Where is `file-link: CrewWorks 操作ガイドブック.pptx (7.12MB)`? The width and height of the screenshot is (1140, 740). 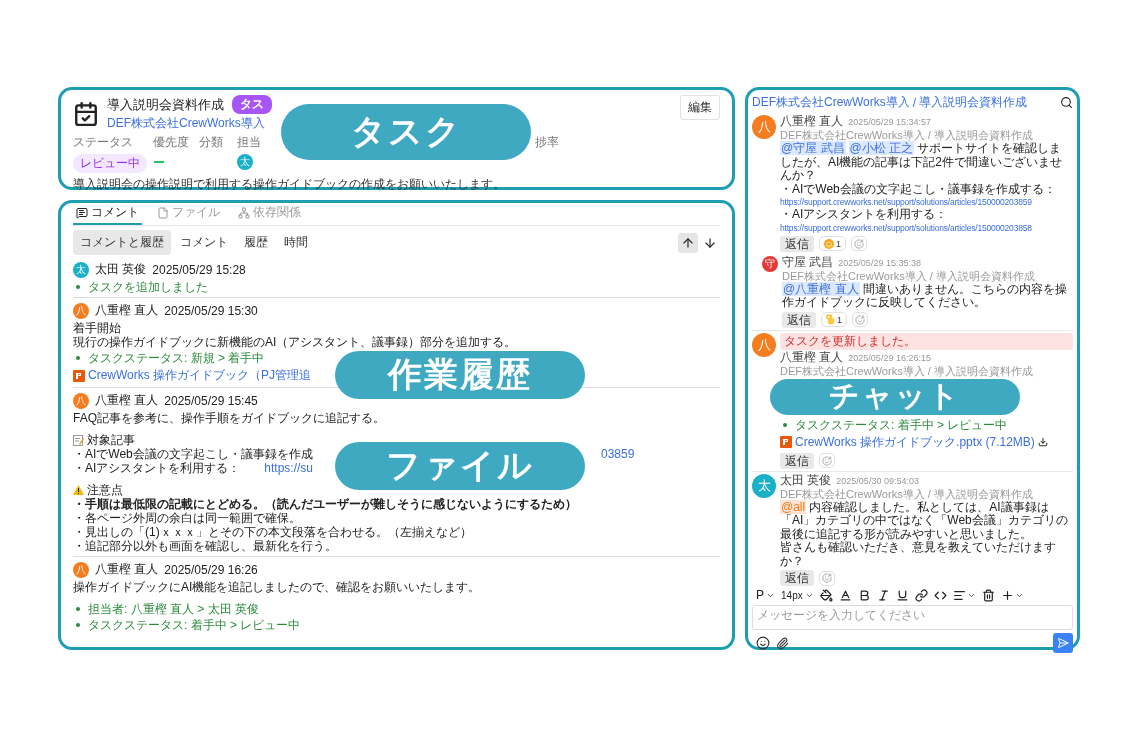 file-link: CrewWorks 操作ガイドブック.pptx (7.12MB) is located at coordinates (915, 442).